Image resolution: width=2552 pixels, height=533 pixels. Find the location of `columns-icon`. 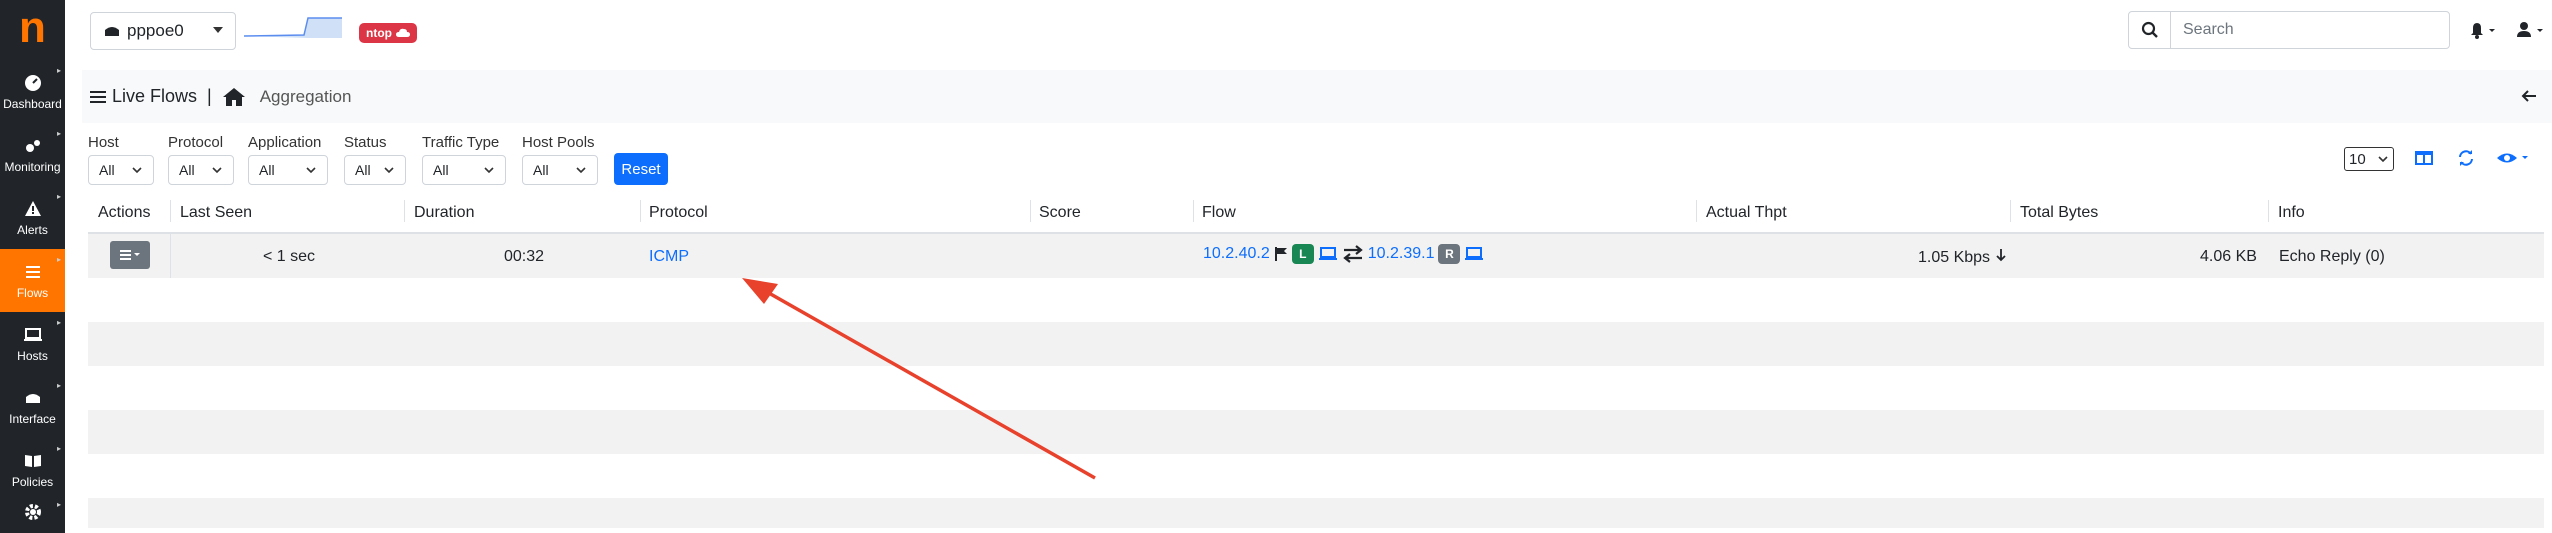

columns-icon is located at coordinates (2424, 158).